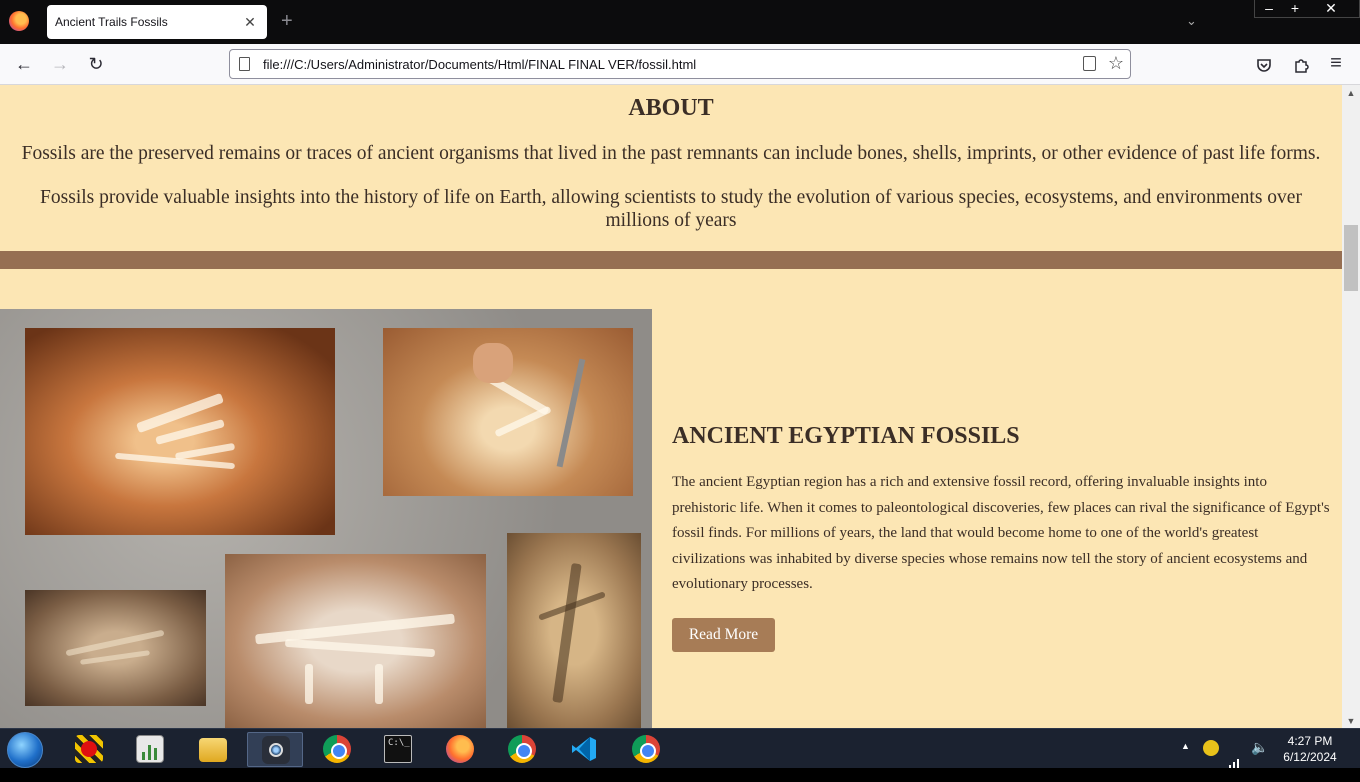 Image resolution: width=1360 pixels, height=782 pixels. Describe the element at coordinates (1351, 93) in the screenshot. I see `scroll-up-arrow-icon: ▲` at that location.